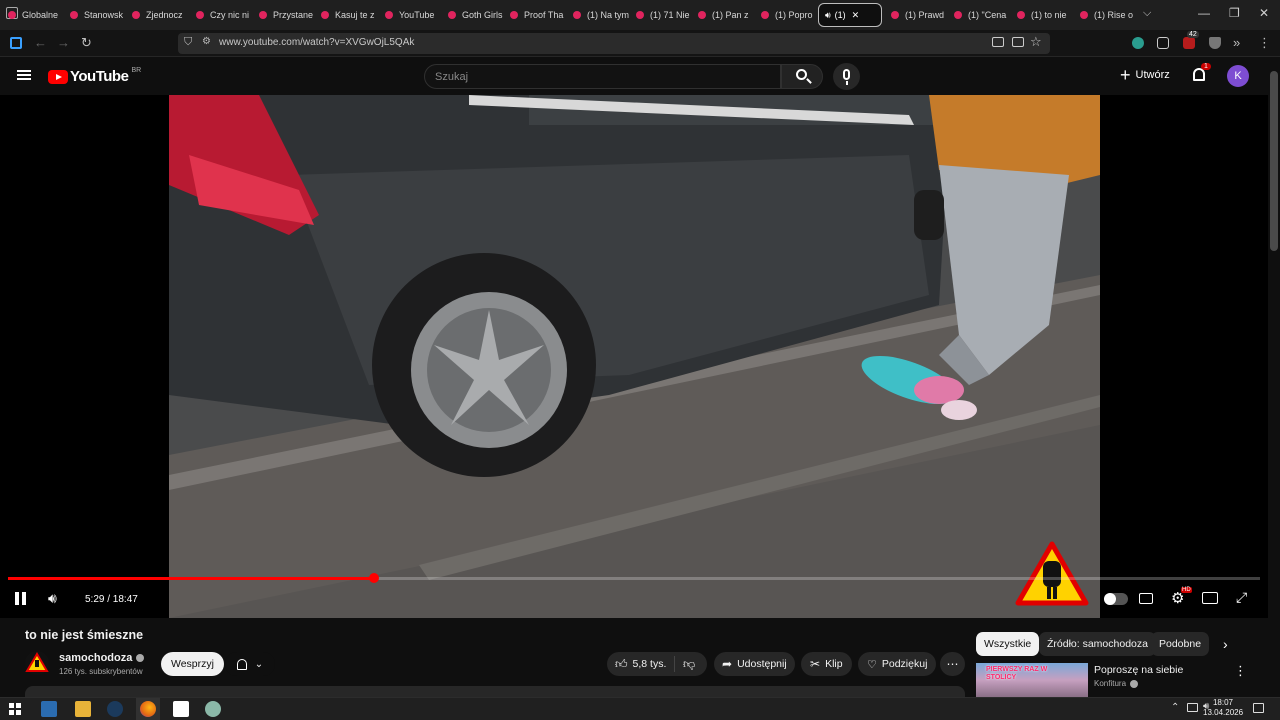  What do you see at coordinates (1145, 75) in the screenshot?
I see `create-button: + Utwórz` at bounding box center [1145, 75].